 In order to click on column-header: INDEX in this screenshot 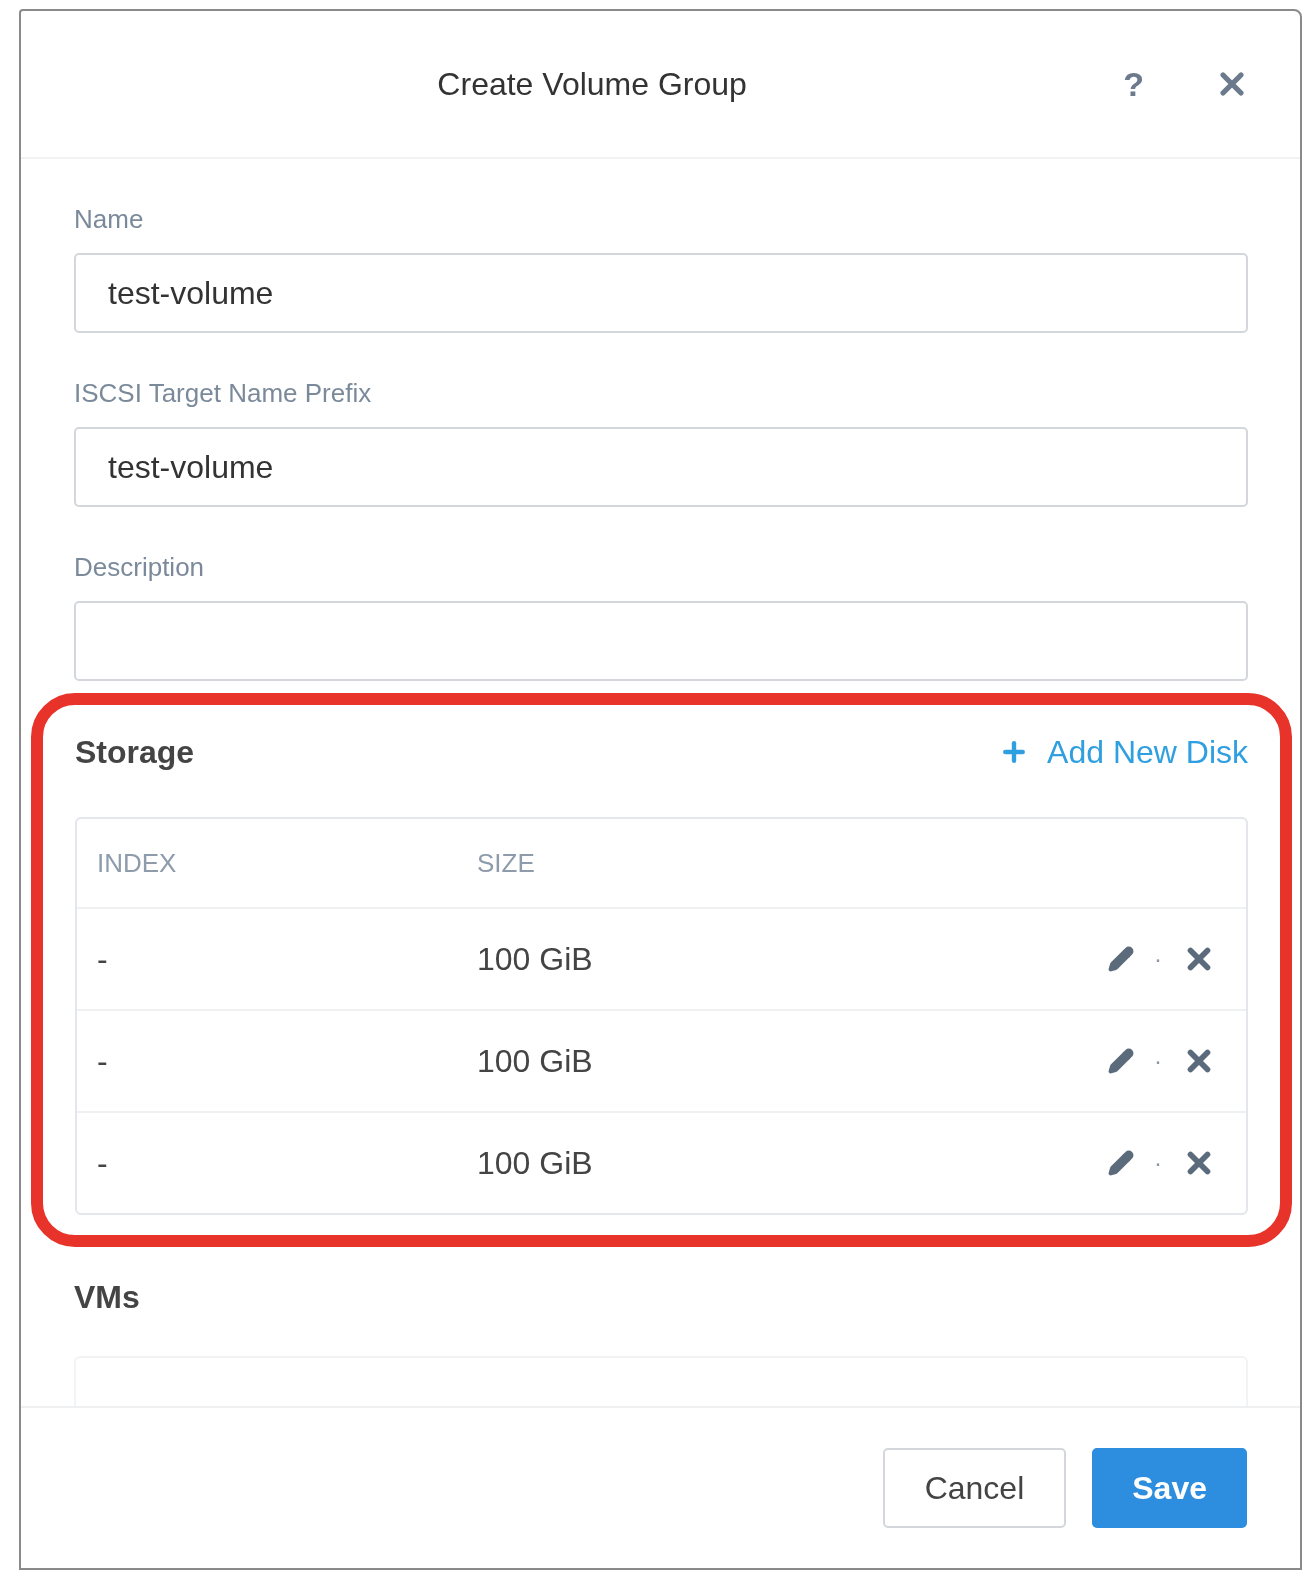, I will do `click(137, 863)`.